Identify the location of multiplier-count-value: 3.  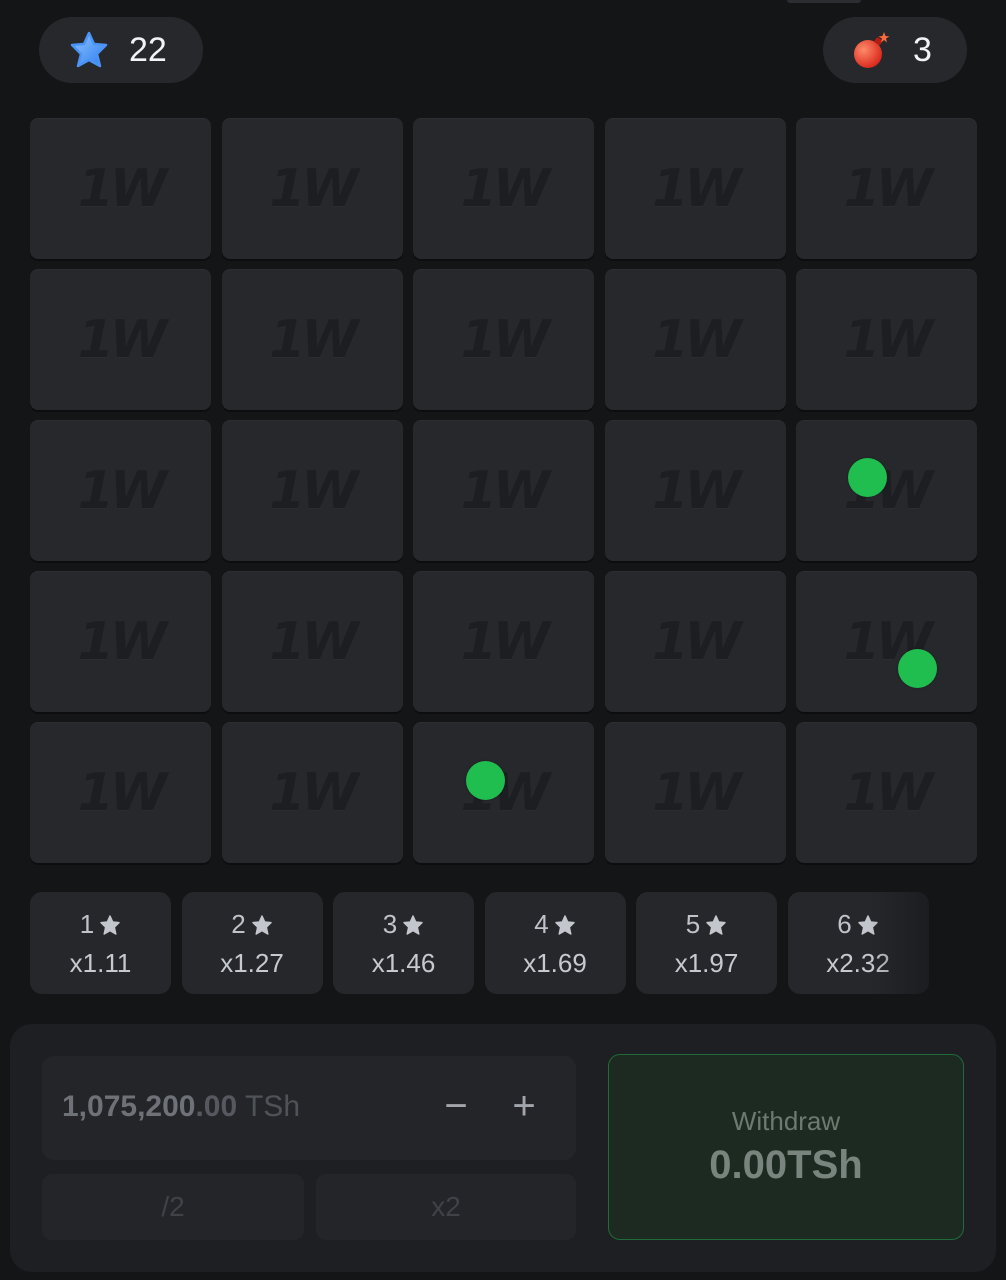
(390, 924).